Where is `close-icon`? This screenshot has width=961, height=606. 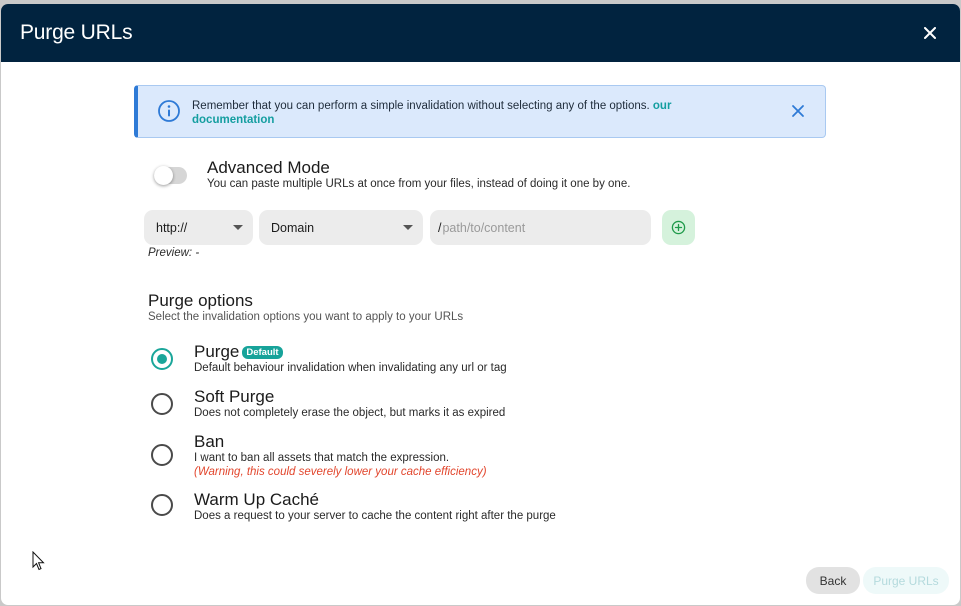
close-icon is located at coordinates (930, 33).